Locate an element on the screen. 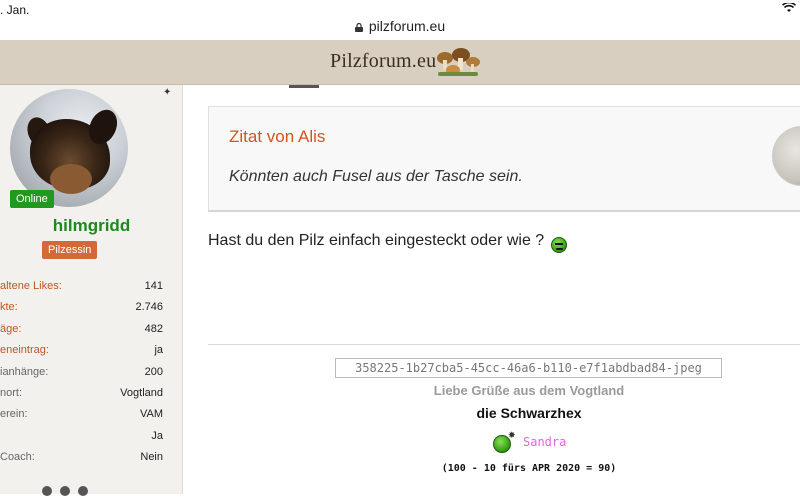  gift-icon is located at coordinates (83, 491).